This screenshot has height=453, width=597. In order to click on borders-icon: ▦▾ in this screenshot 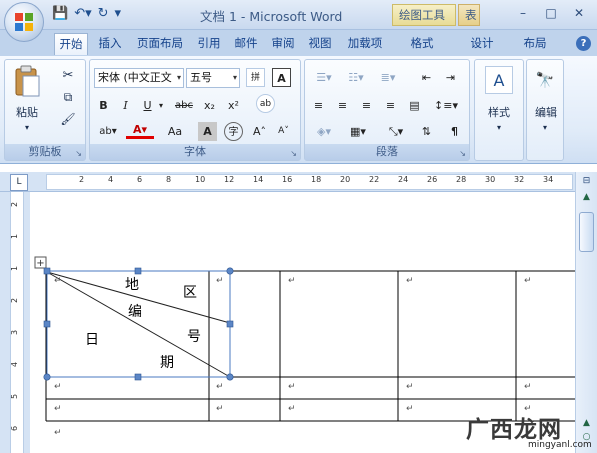, I will do `click(358, 131)`.